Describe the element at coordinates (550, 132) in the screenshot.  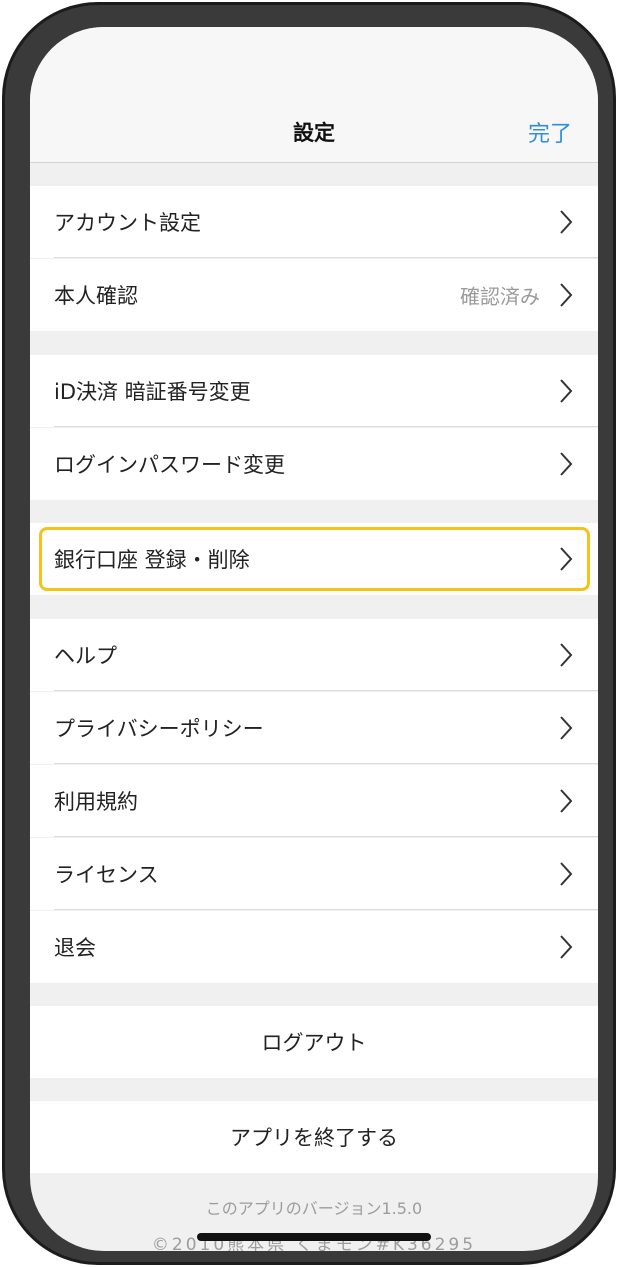
I see `done-button: 完了` at that location.